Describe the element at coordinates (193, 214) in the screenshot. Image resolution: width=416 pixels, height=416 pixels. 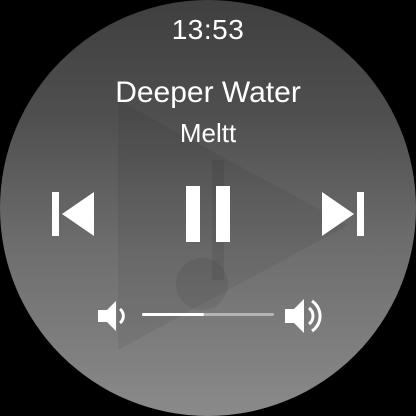
I see `pause-icon` at that location.